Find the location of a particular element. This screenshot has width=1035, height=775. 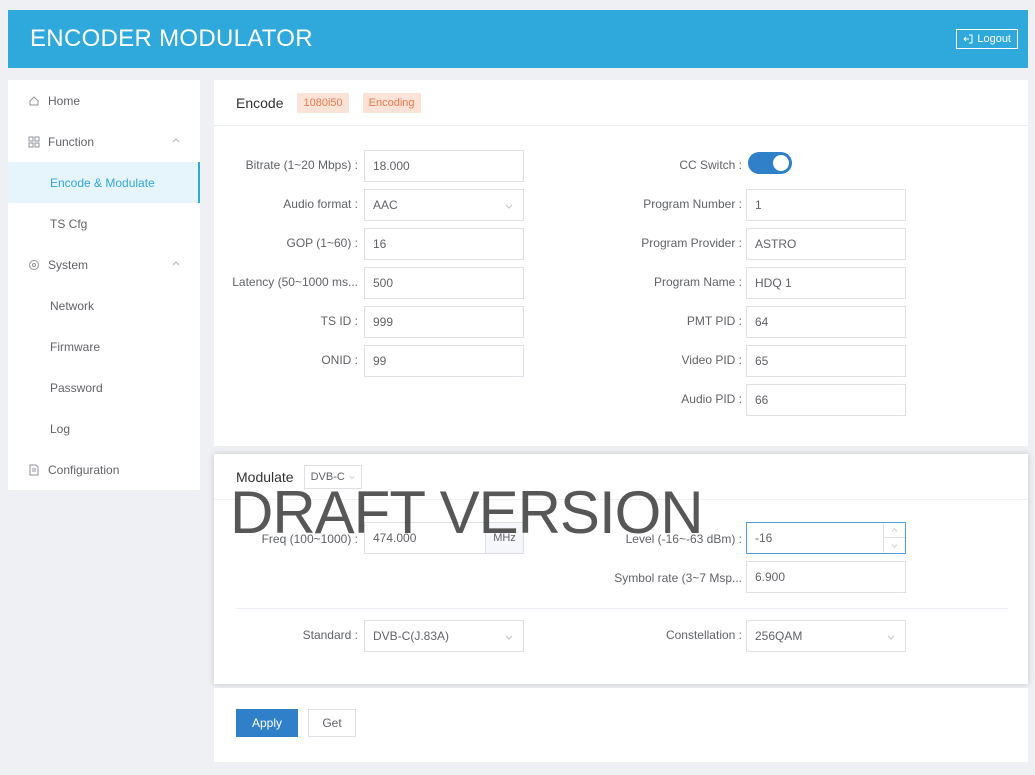

modulate-title: Modulate is located at coordinates (265, 476).